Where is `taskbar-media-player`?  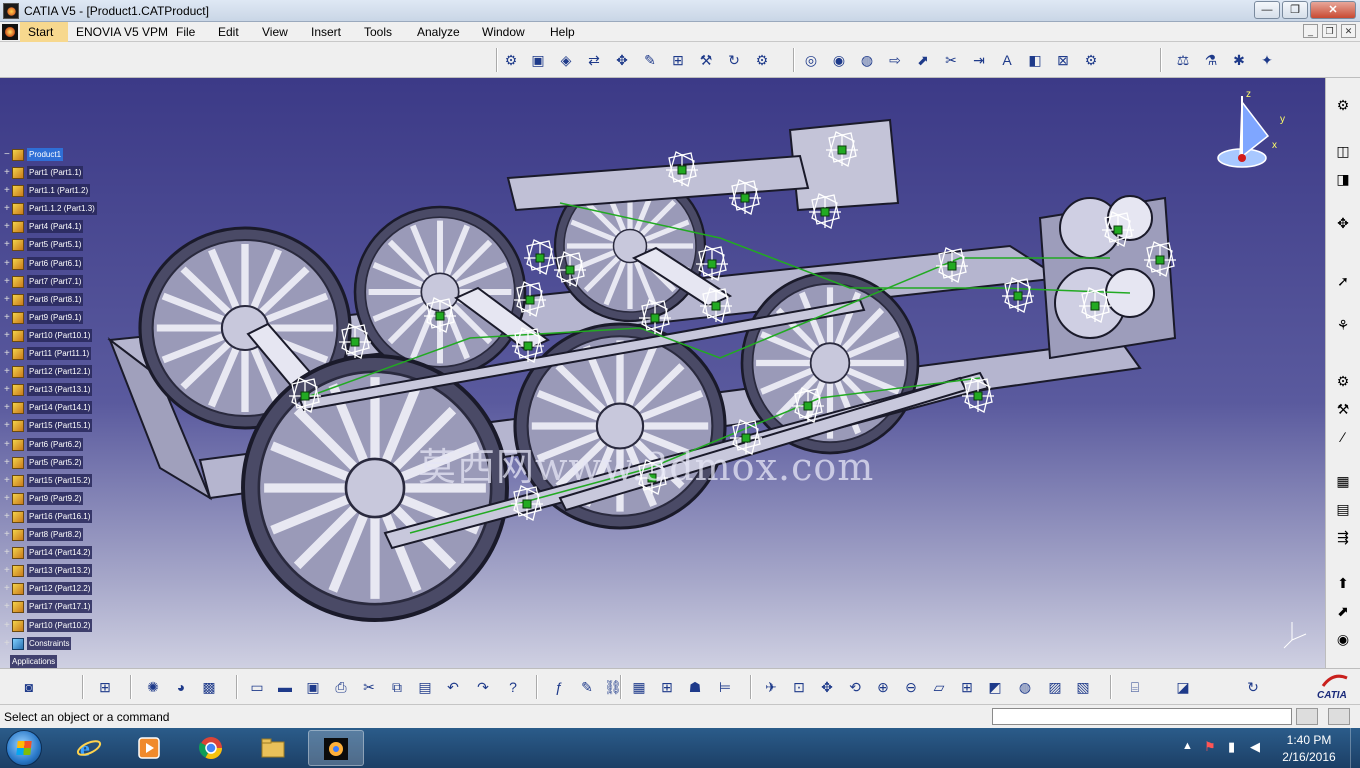
taskbar-media-player is located at coordinates (150, 748).